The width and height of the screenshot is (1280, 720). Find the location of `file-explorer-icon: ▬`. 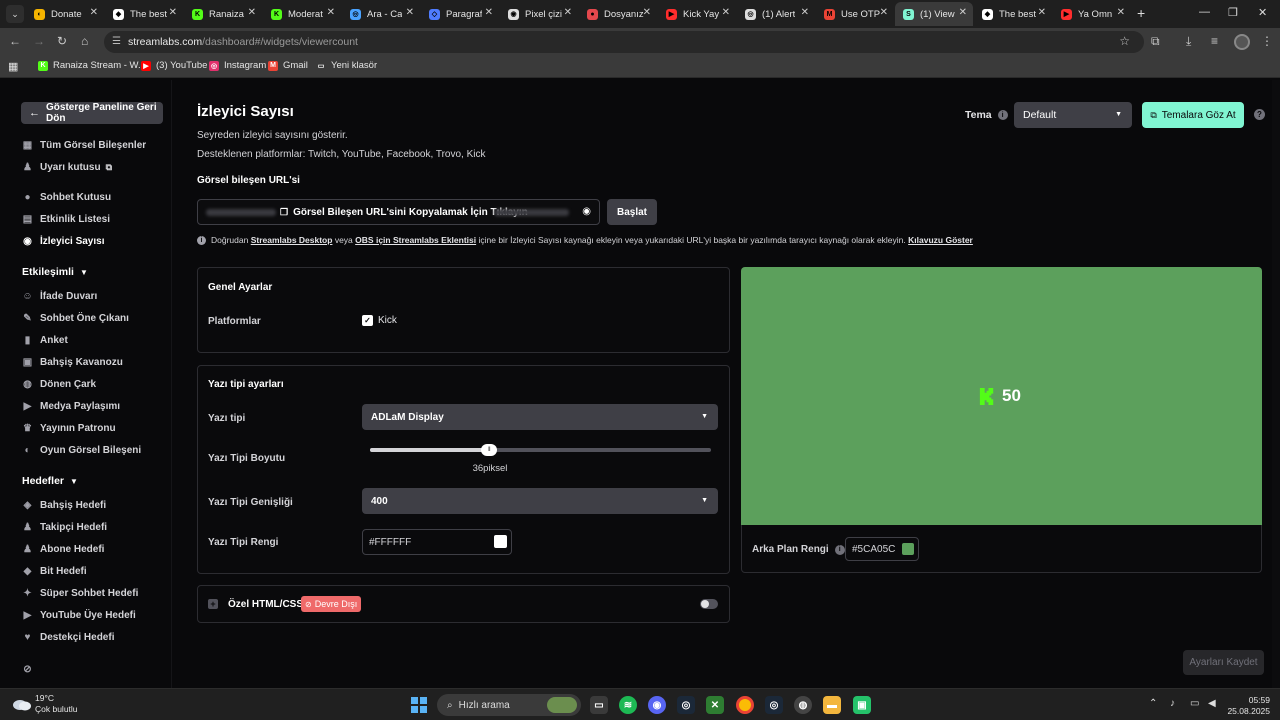

file-explorer-icon: ▬ is located at coordinates (832, 705).